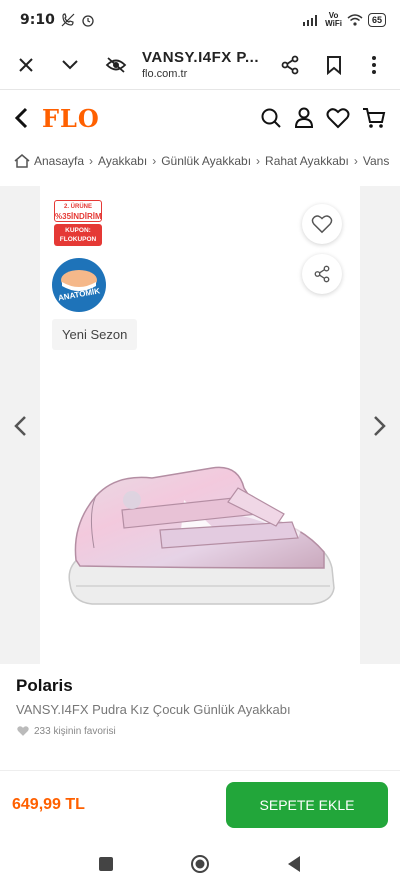 Image resolution: width=400 pixels, height=888 pixels. Describe the element at coordinates (75, 731) in the screenshot. I see `favorites-count-label: 233 kişinin favorisi` at that location.